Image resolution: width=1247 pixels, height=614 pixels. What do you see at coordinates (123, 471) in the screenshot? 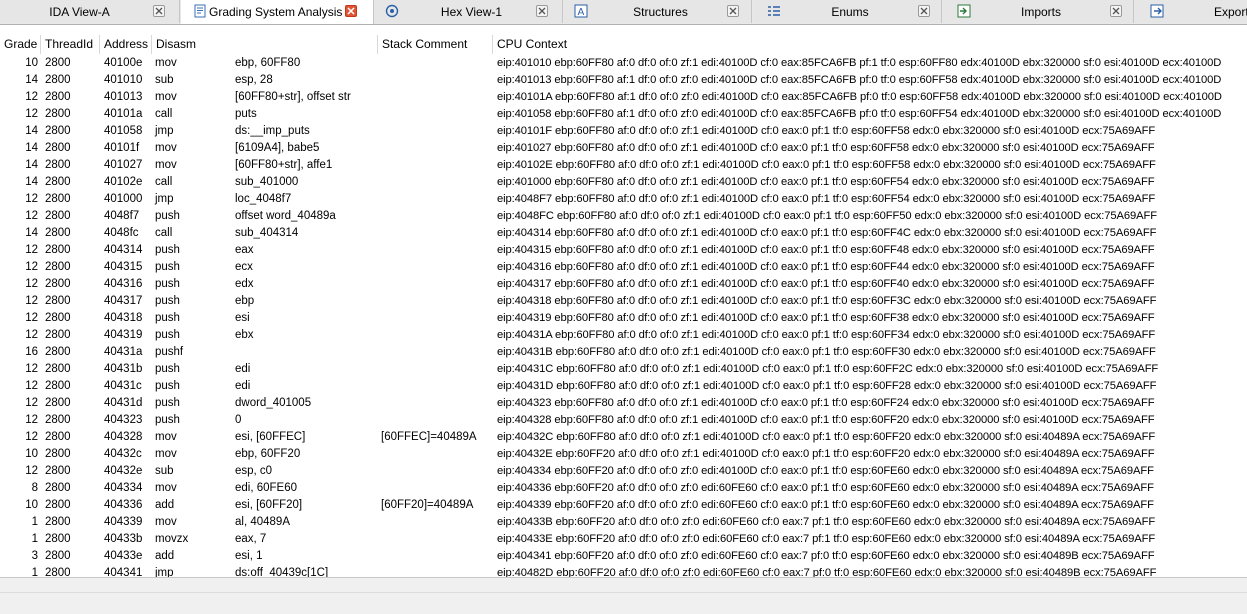
I see `cell-address: 40432e` at bounding box center [123, 471].